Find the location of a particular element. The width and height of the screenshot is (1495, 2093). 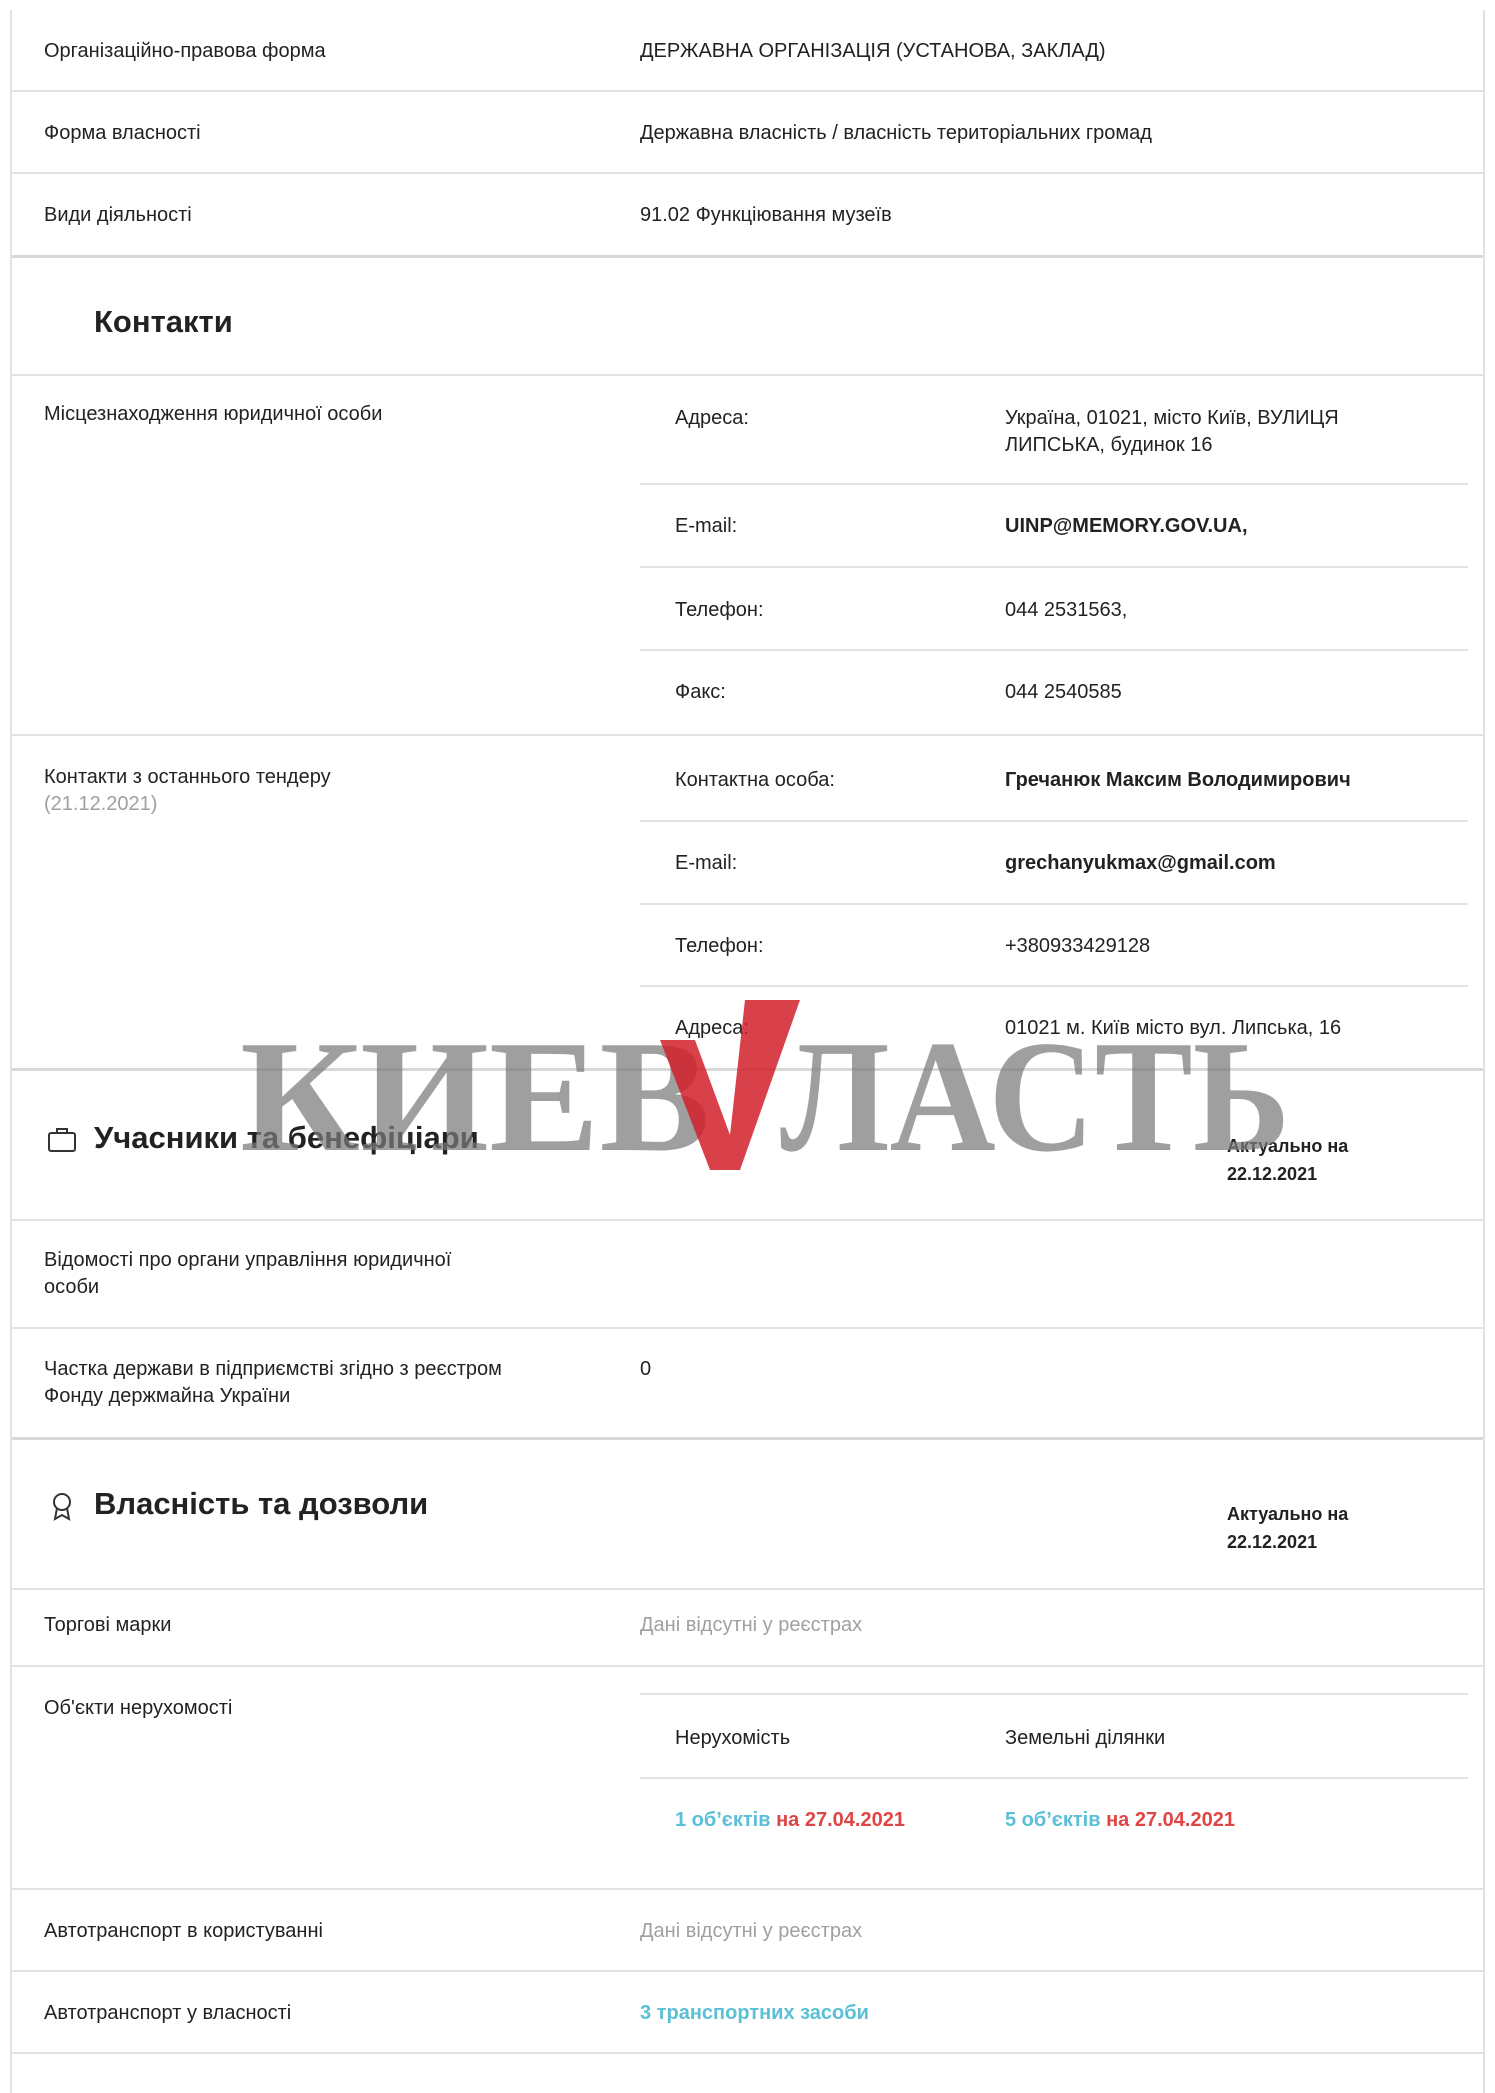

activity-value: 91.02 Функціювання музеїв is located at coordinates (766, 215).